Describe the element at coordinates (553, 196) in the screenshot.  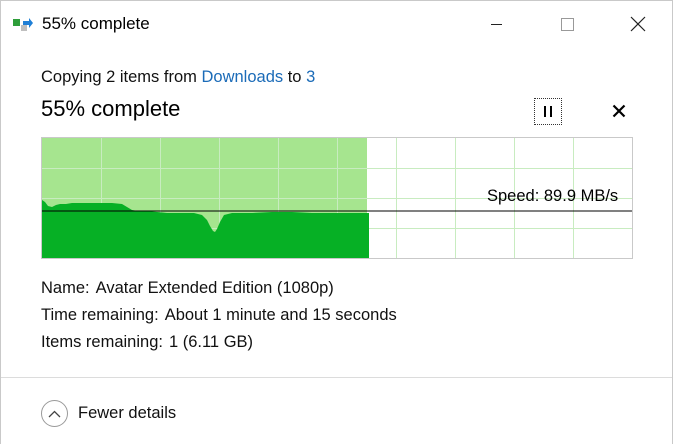
I see `speed-label: Speed: 89.9 MB/s` at that location.